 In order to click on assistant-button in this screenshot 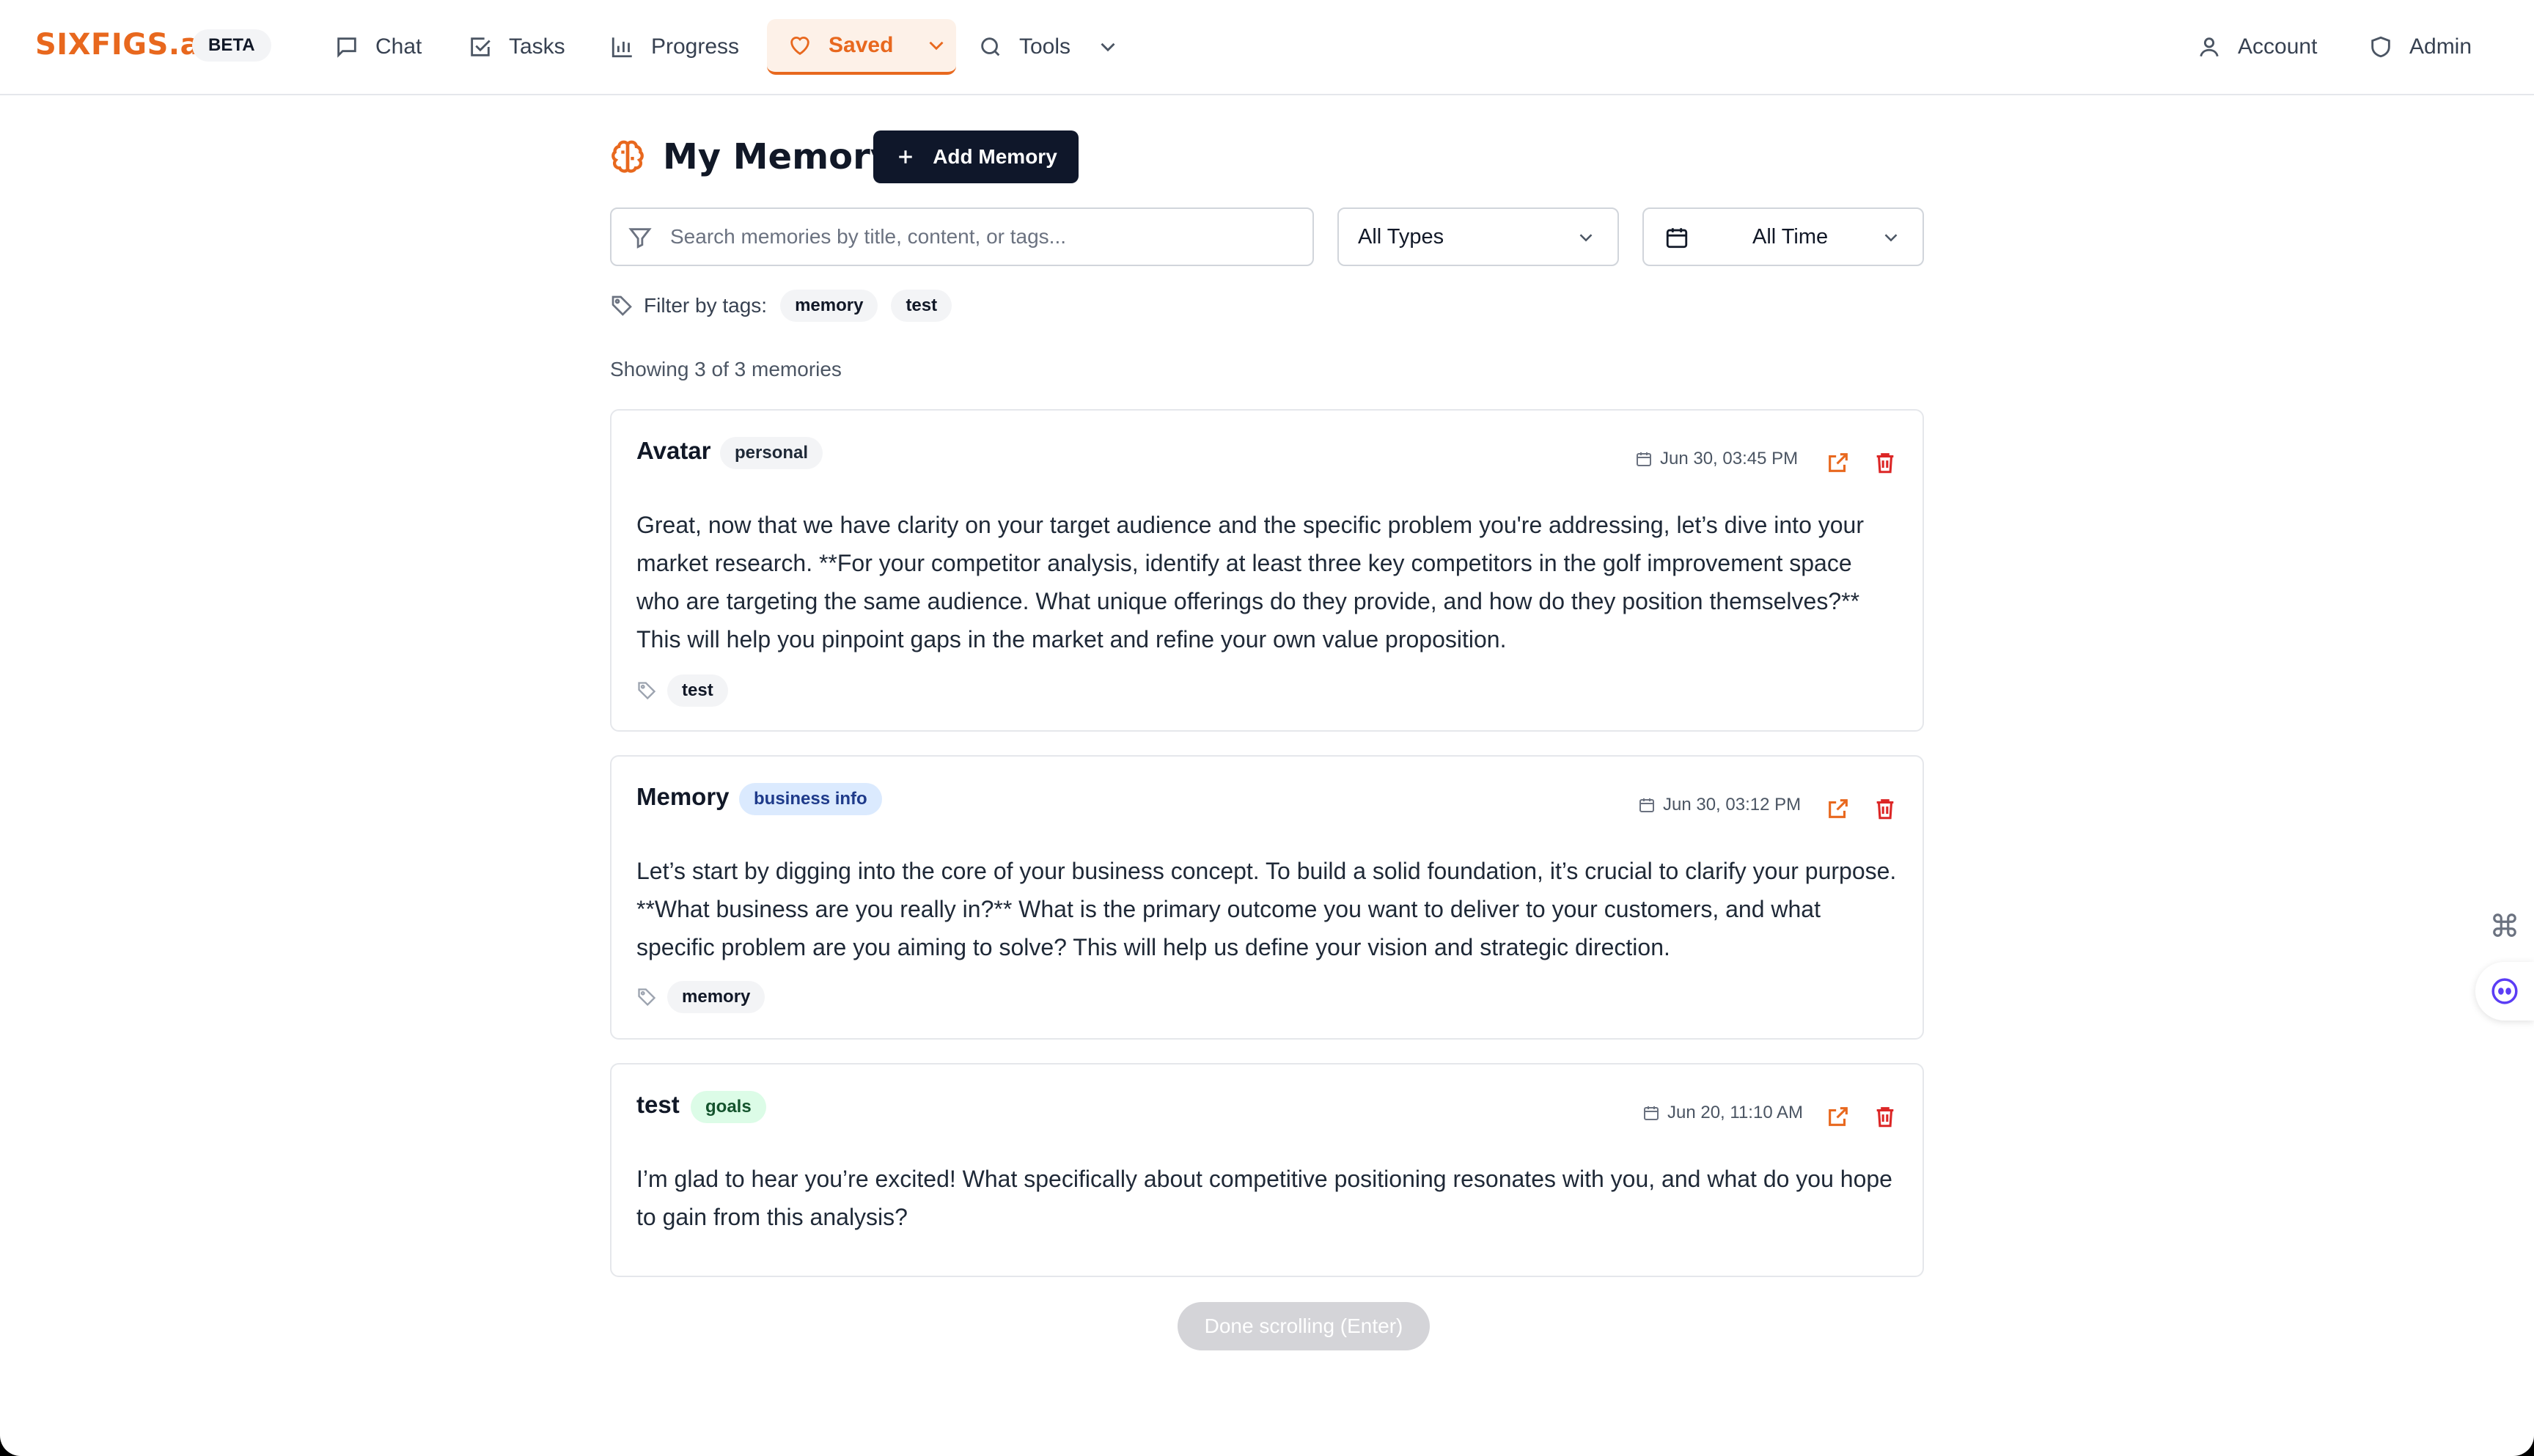, I will do `click(2504, 991)`.